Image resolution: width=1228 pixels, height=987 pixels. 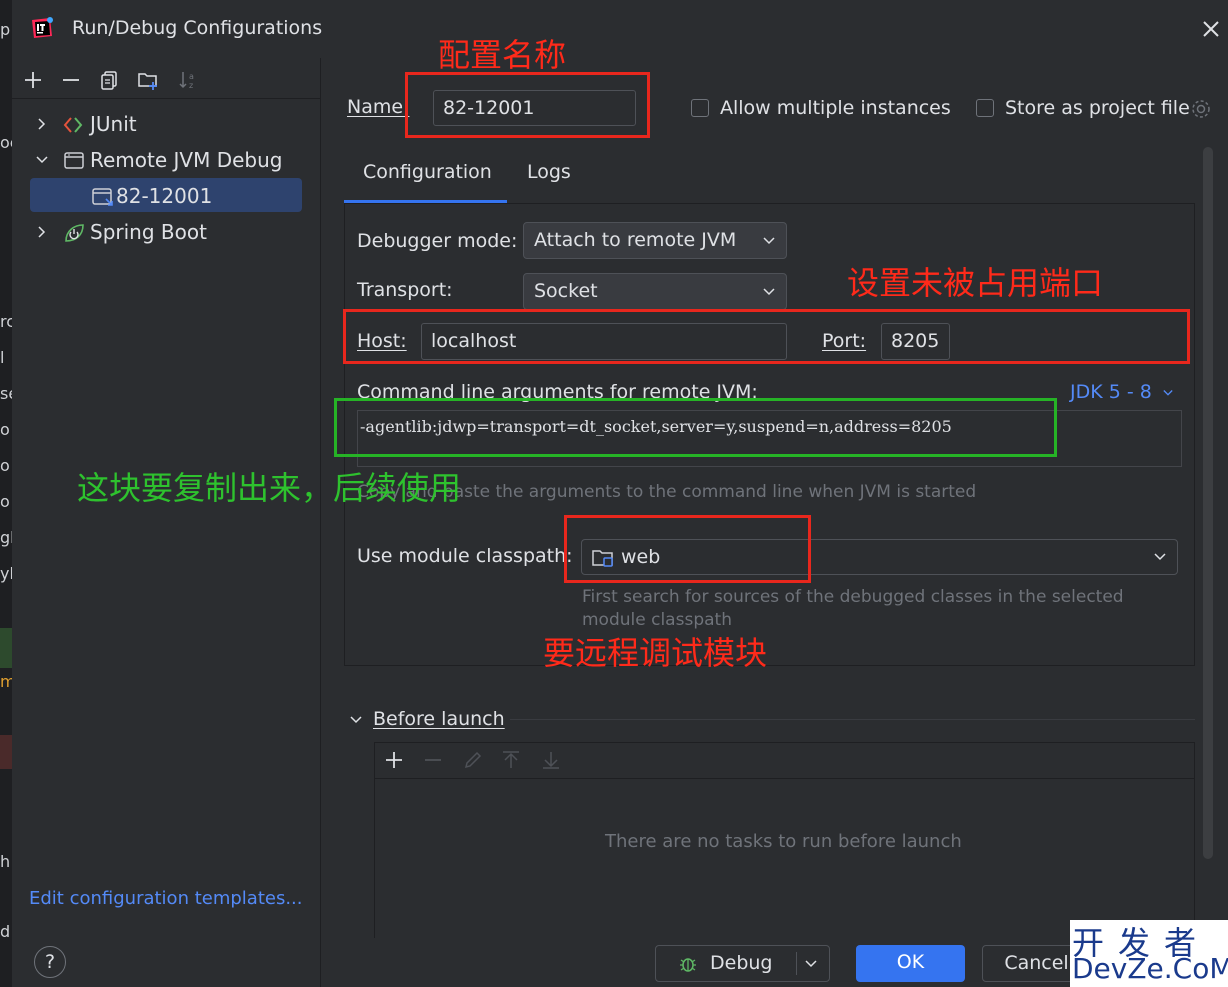 I want to click on jdk-version-label: JDK 5 - 8, so click(x=1111, y=392).